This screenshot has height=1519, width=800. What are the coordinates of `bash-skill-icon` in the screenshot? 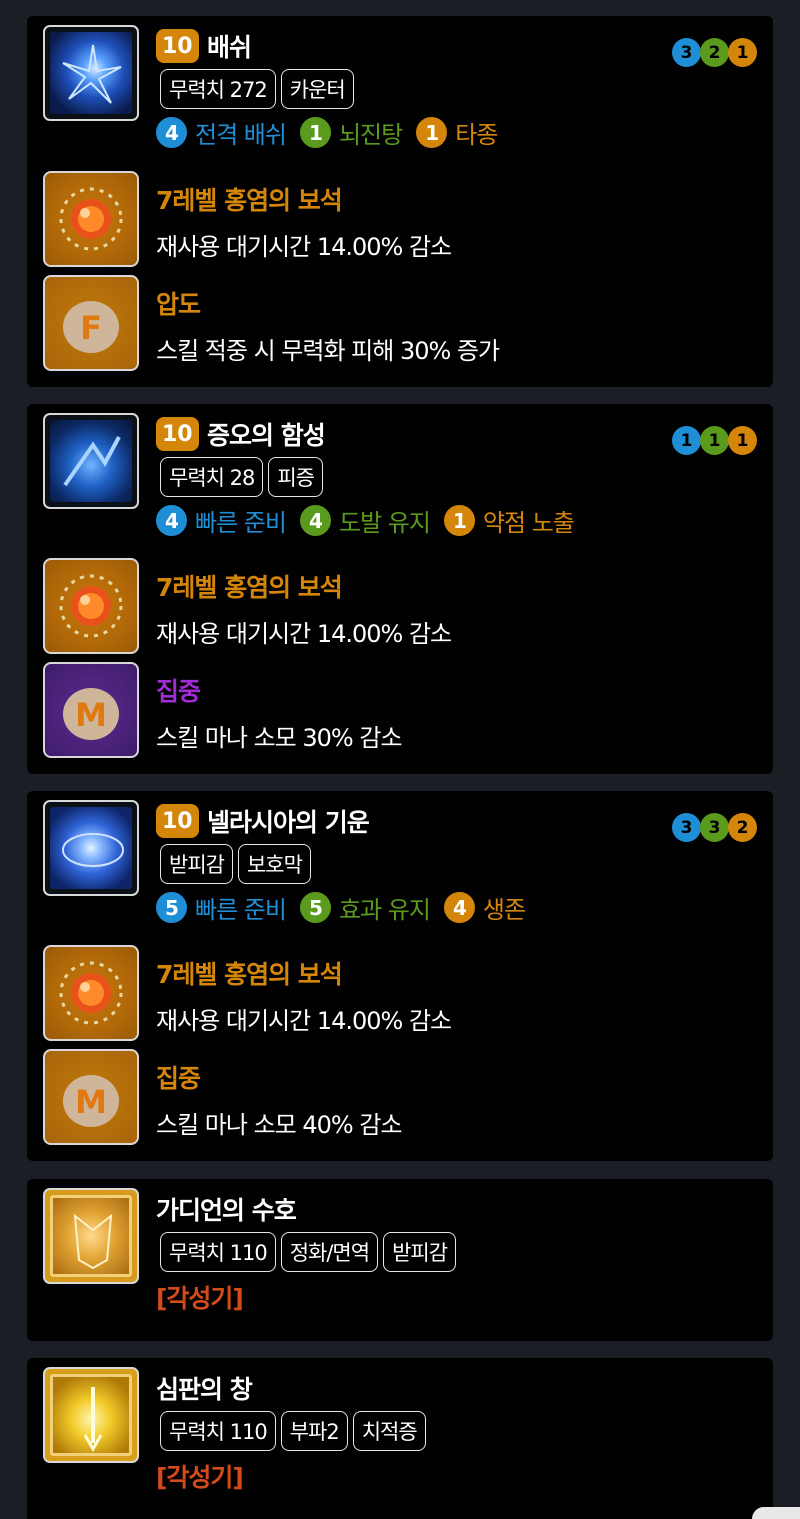 It's located at (91, 73).